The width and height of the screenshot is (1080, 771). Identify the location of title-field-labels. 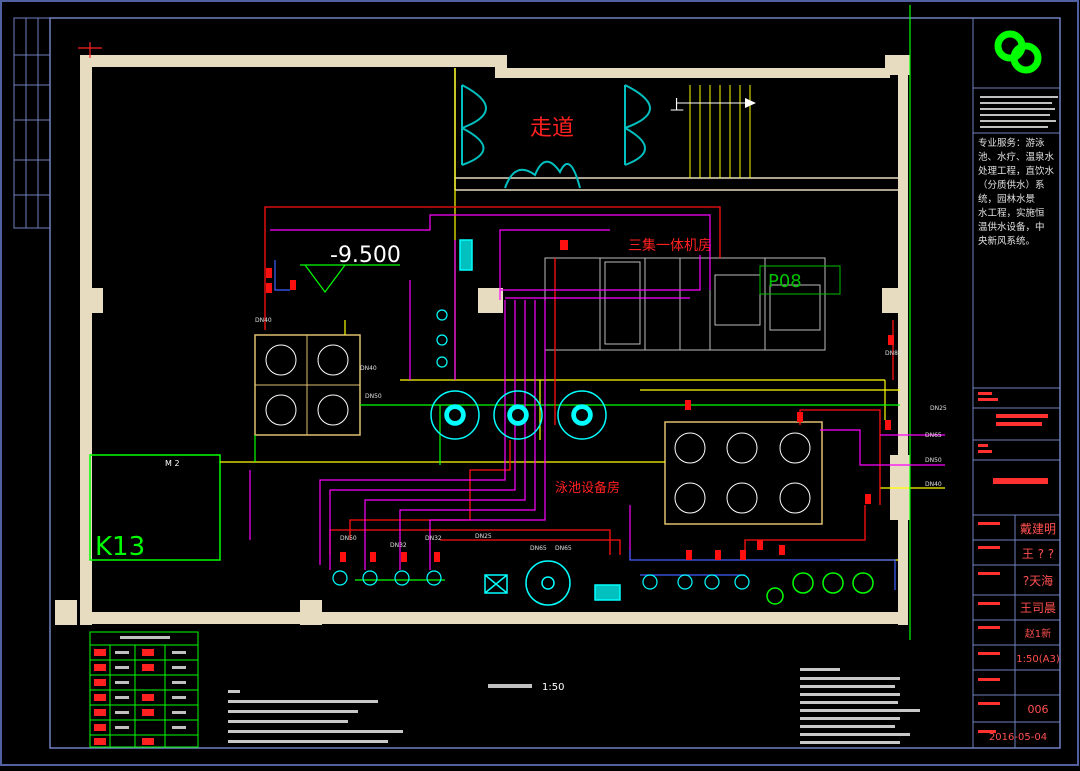
(1013, 562).